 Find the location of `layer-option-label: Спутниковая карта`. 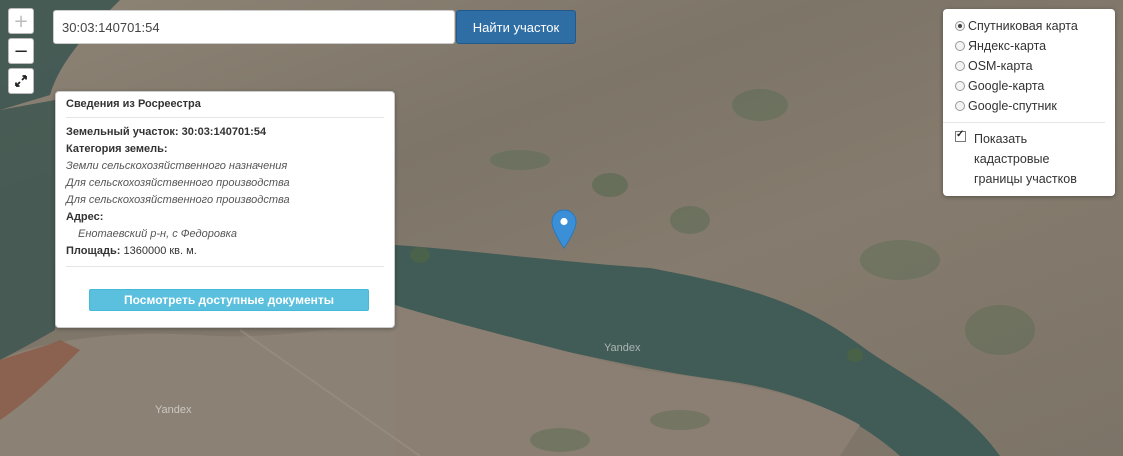

layer-option-label: Спутниковая карта is located at coordinates (1023, 26).